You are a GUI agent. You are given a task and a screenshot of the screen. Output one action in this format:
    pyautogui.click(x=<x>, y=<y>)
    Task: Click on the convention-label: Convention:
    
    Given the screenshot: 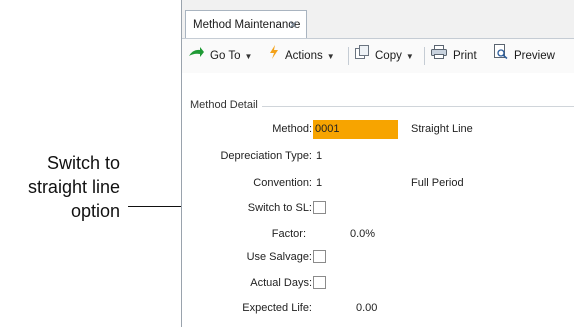 What is the action you would take?
    pyautogui.click(x=282, y=183)
    